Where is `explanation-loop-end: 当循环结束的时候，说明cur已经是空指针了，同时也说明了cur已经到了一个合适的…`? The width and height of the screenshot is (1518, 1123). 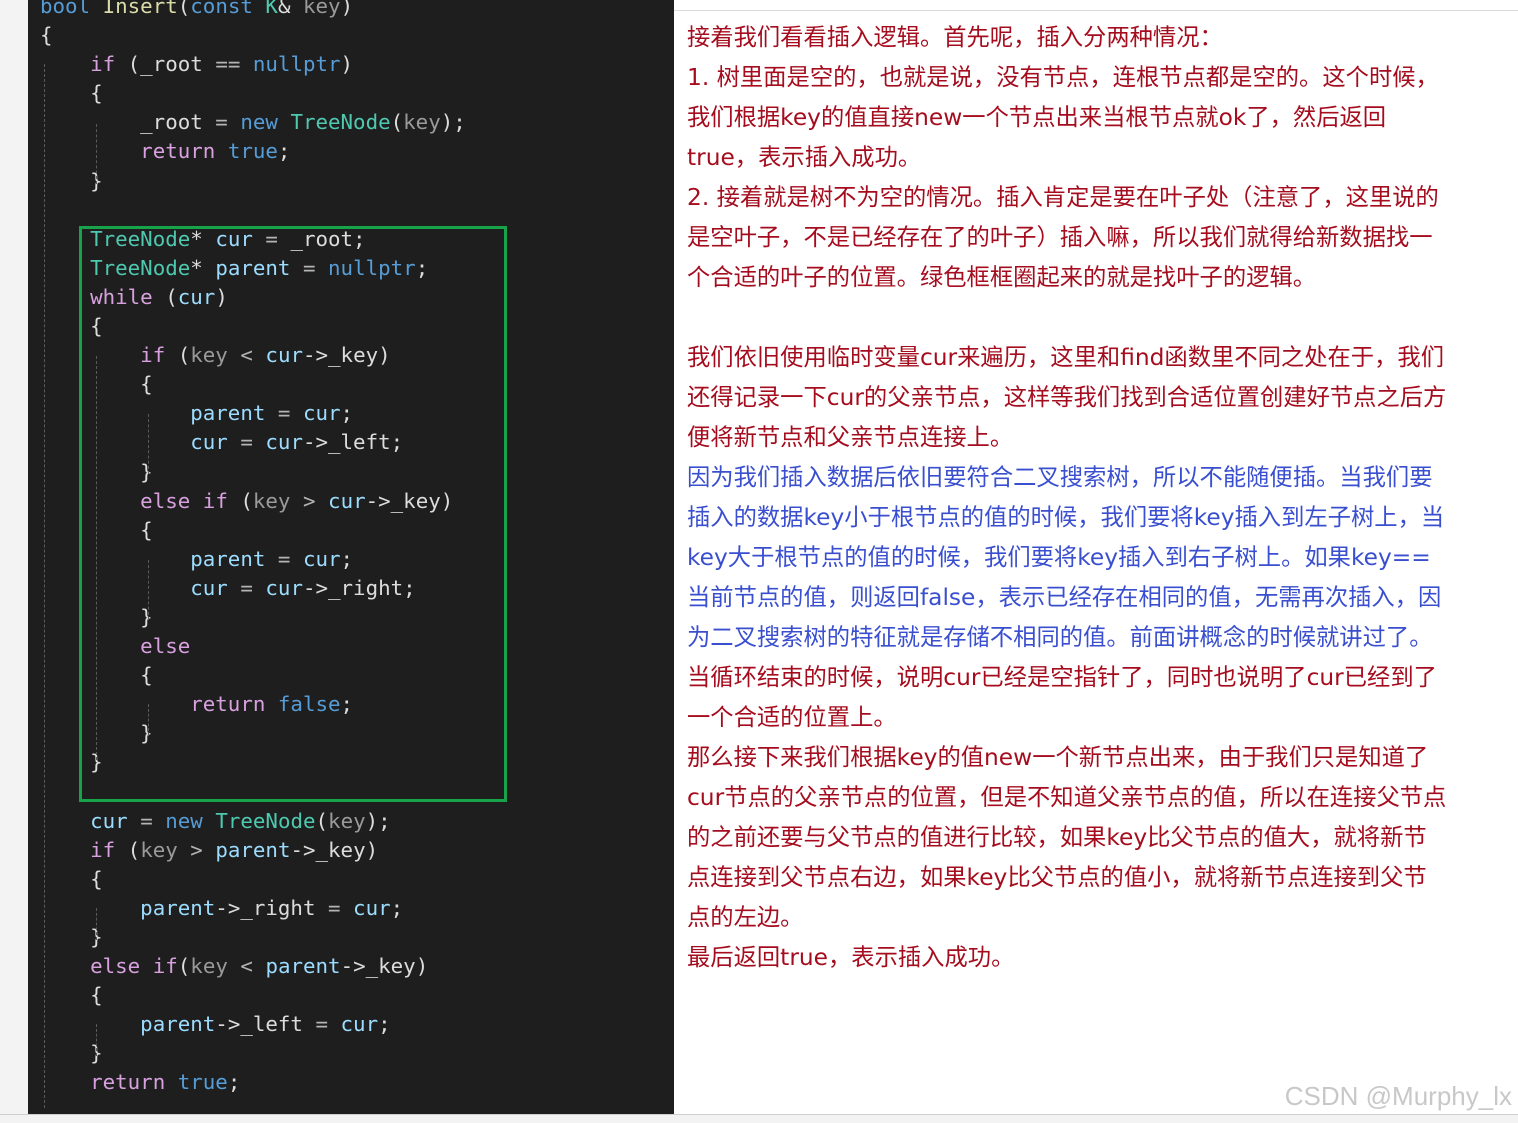 explanation-loop-end: 当循环结束的时候，说明cur已经是空指针了，同时也说明了cur已经到了一个合适的… is located at coordinates (1062, 697).